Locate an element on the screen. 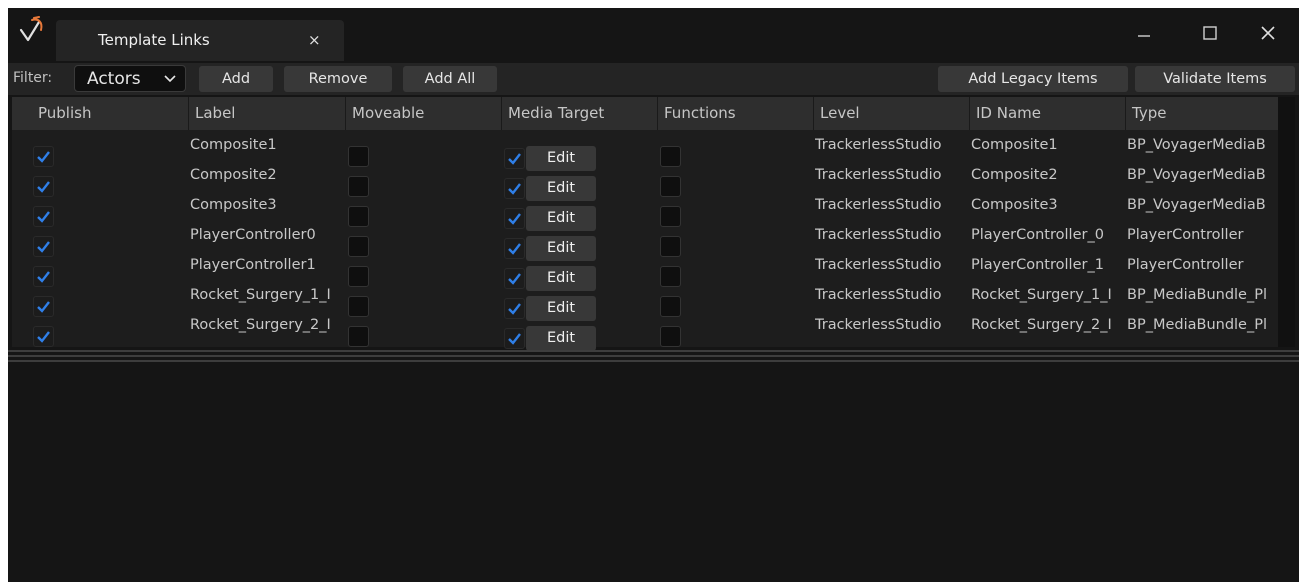 The height and width of the screenshot is (582, 1299). label-cell: Composite2 is located at coordinates (233, 175).